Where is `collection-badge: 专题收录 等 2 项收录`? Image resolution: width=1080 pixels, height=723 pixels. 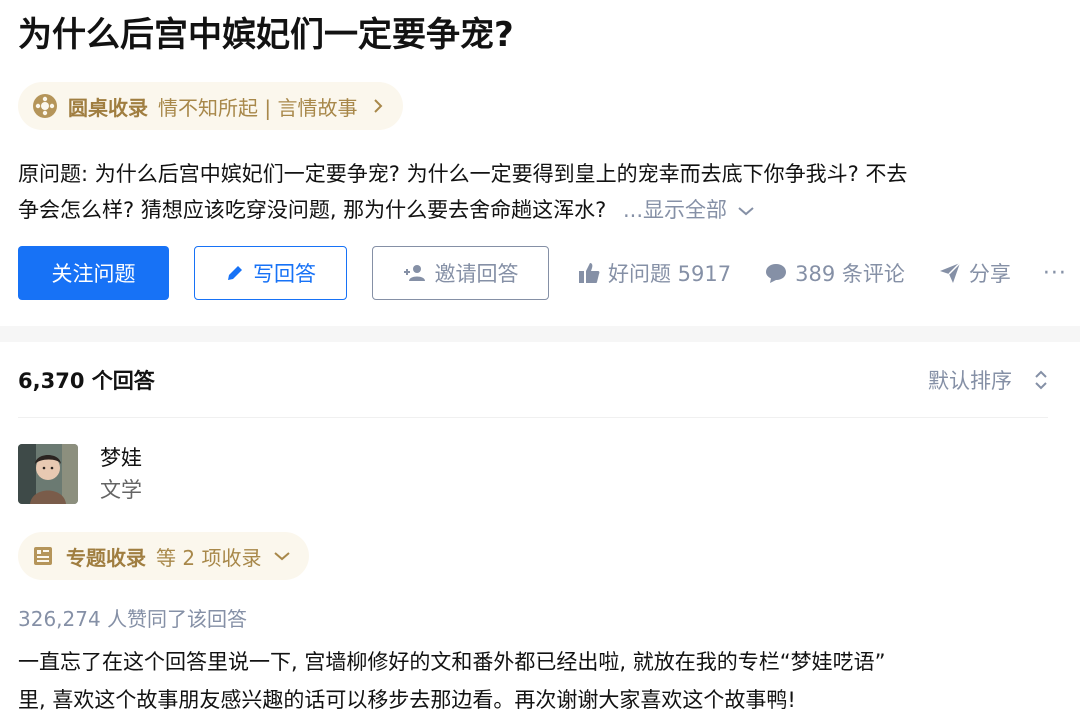 collection-badge: 专题收录 等 2 项收录 is located at coordinates (164, 556).